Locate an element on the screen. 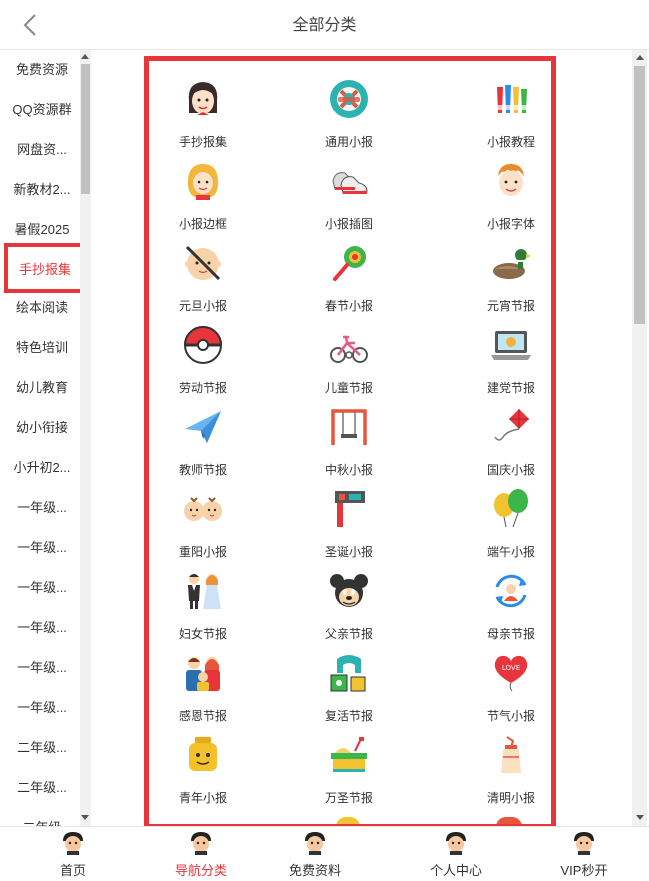 Image resolution: width=649 pixels, height=881 pixels. avatar-icon is located at coordinates (315, 843).